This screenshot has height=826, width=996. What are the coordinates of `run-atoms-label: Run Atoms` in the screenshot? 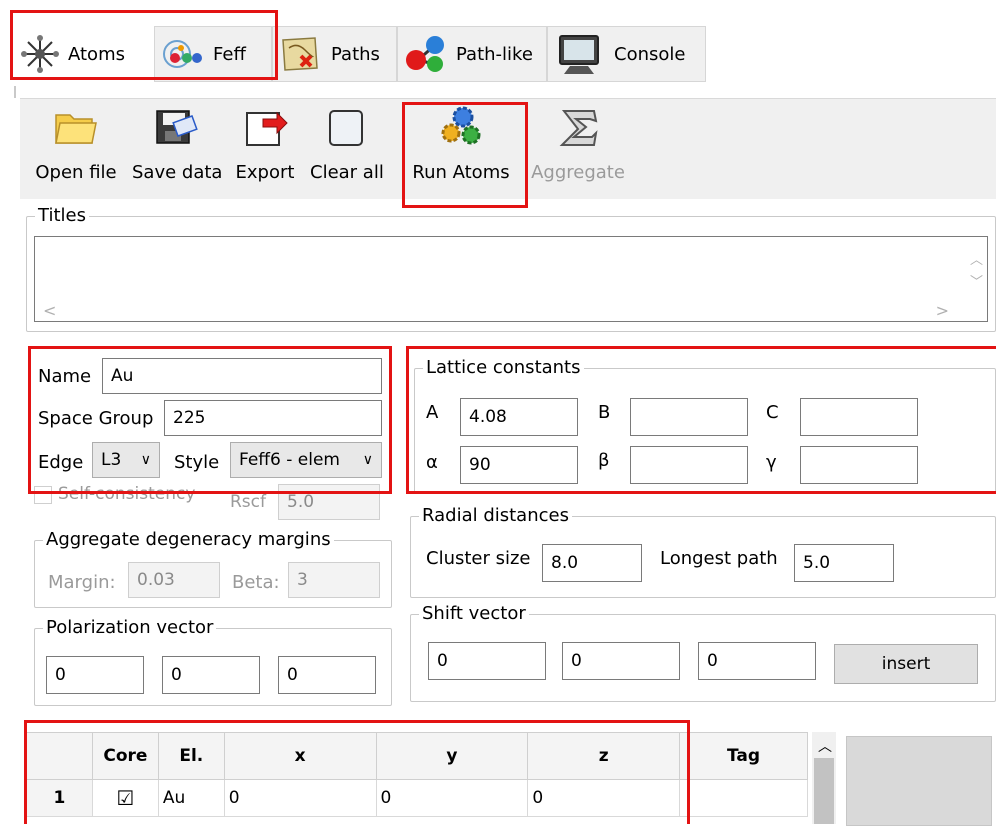 It's located at (461, 172).